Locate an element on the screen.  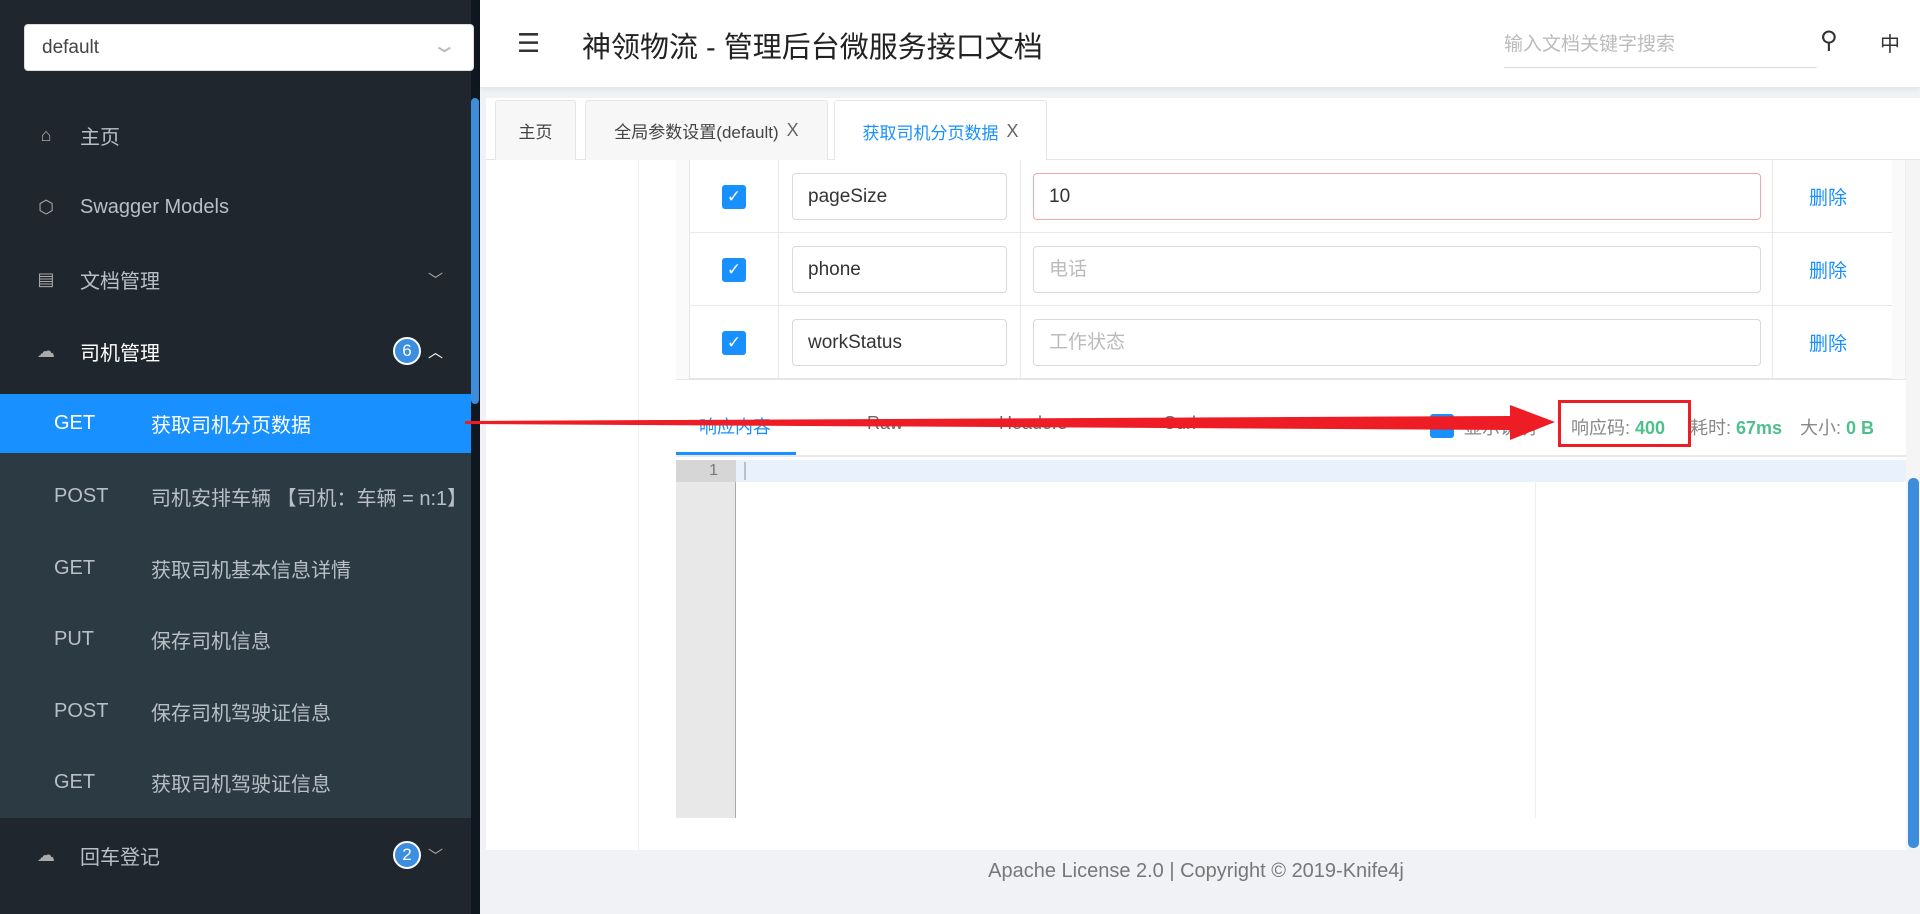
response-size: 大小: 0 B is located at coordinates (1837, 427).